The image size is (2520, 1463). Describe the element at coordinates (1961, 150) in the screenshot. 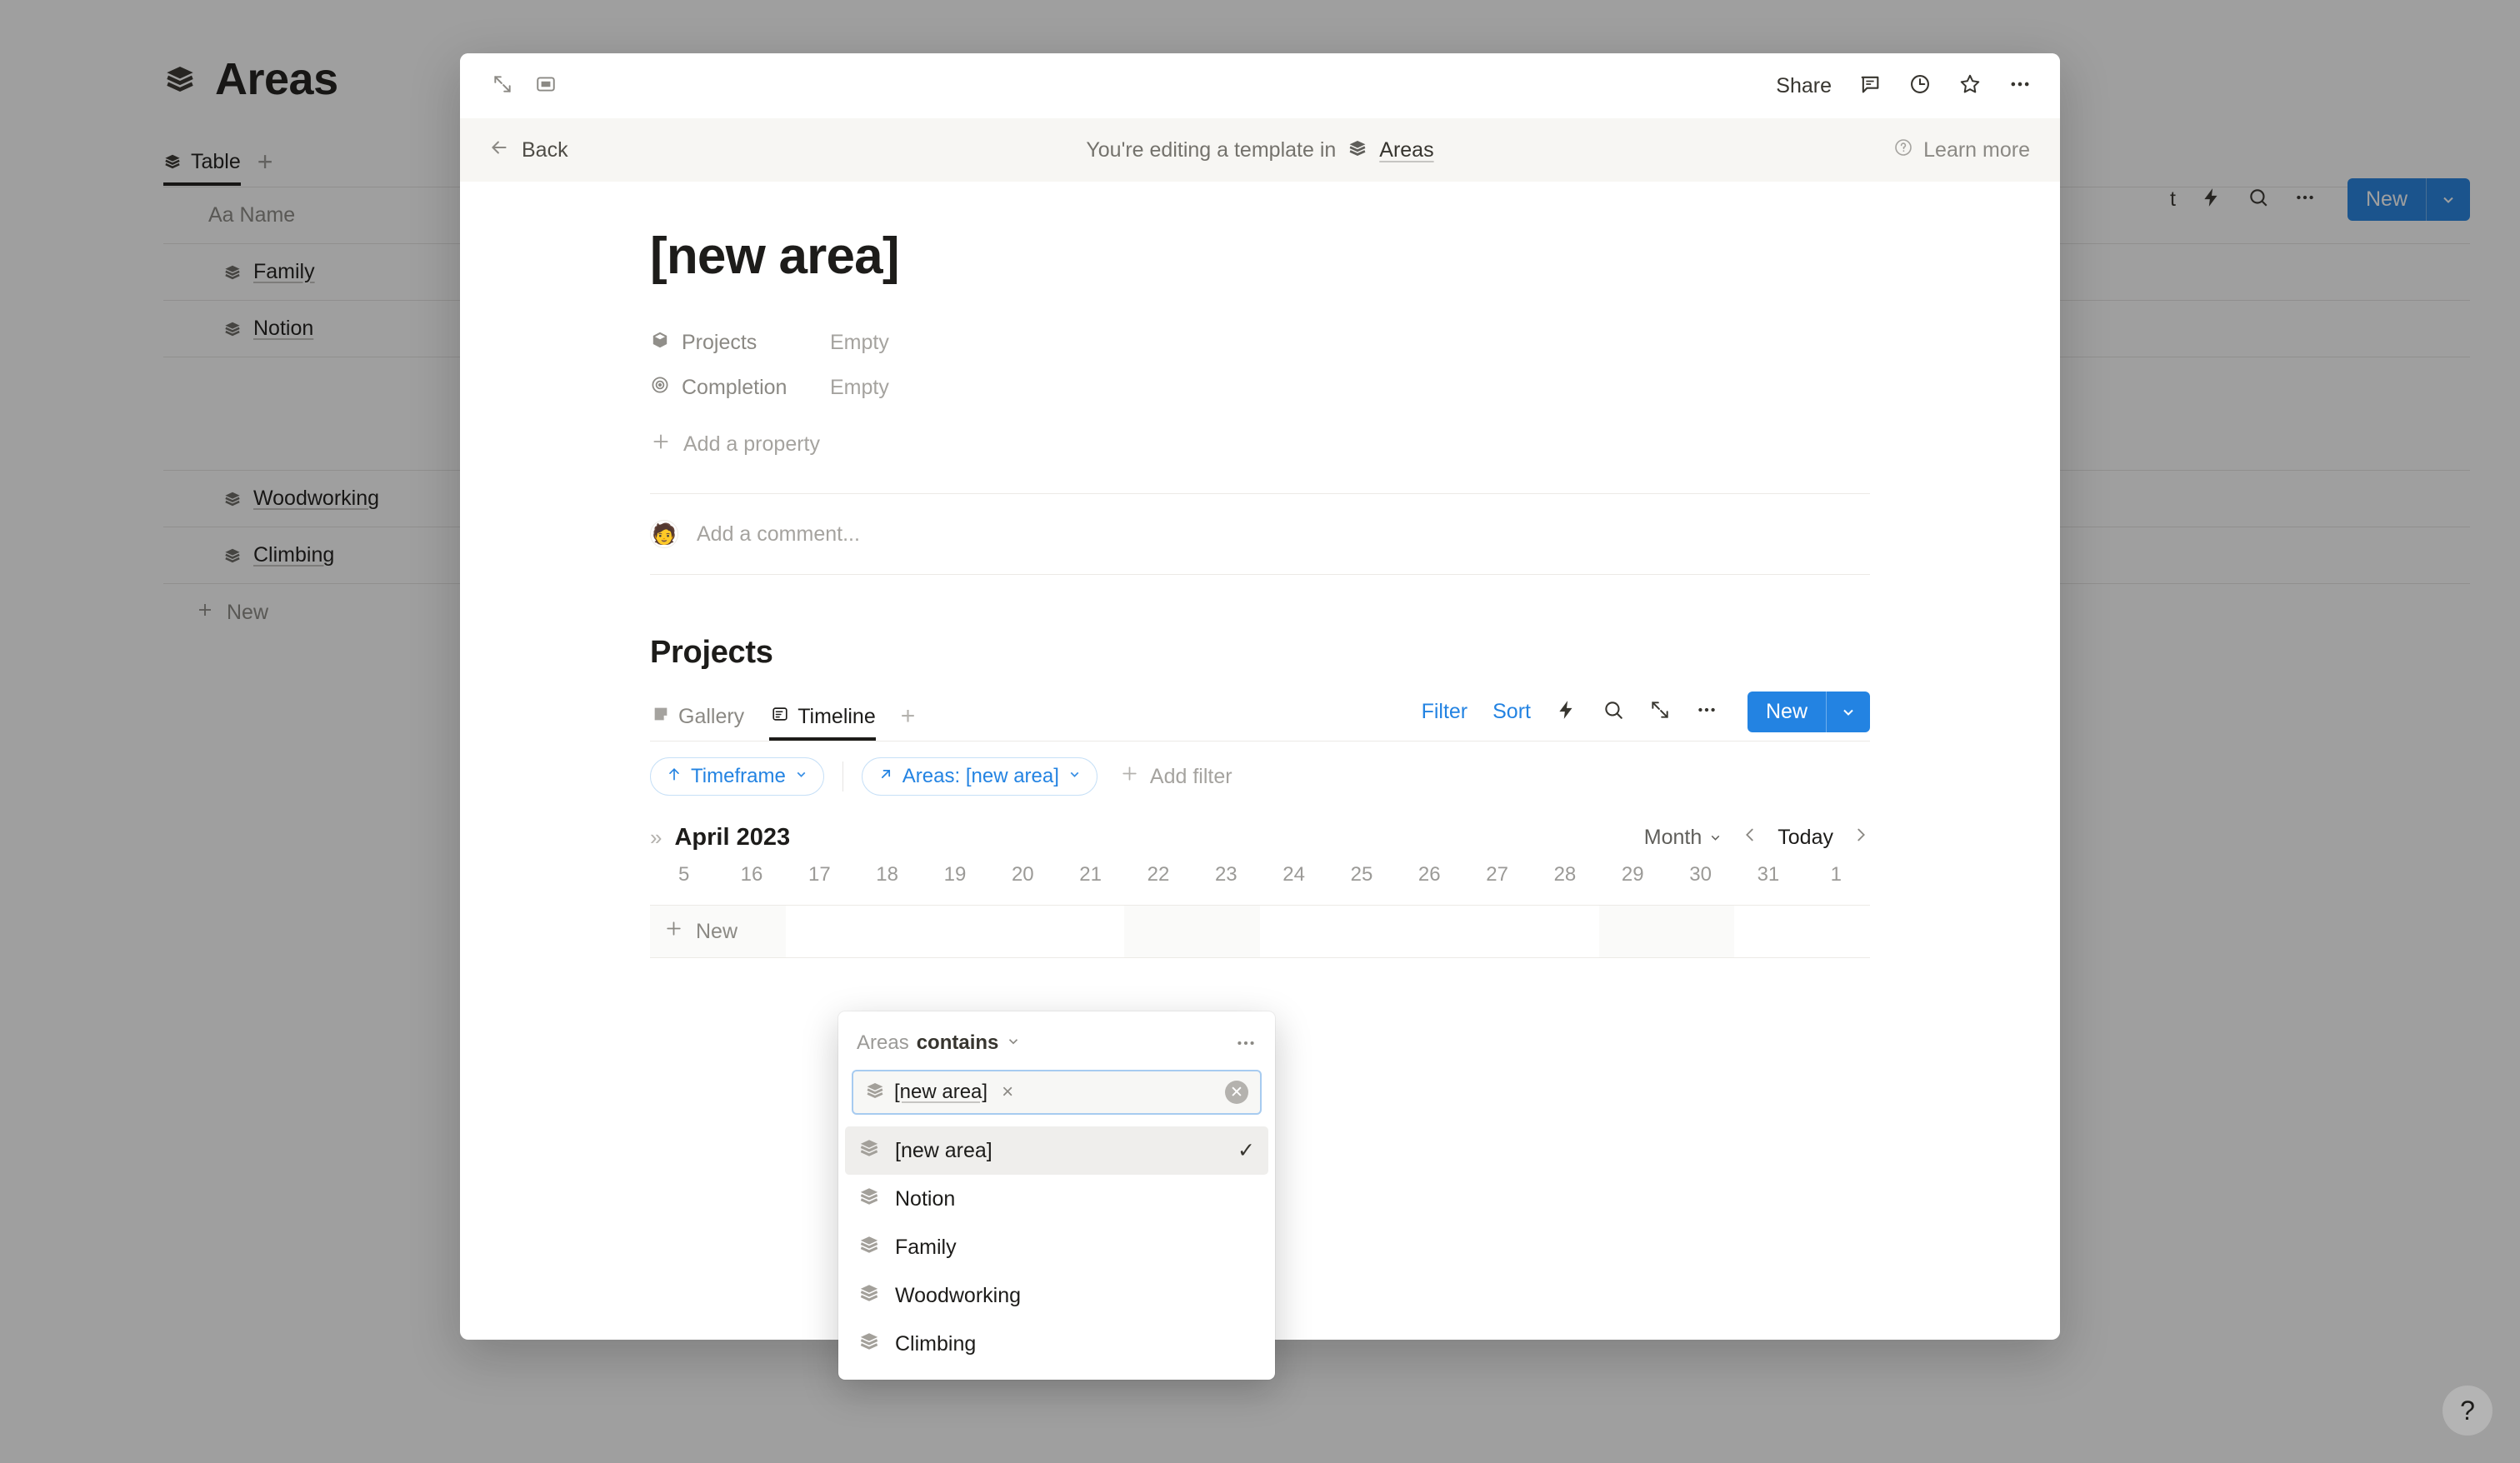

I see `learn-more-link: Learn more` at that location.